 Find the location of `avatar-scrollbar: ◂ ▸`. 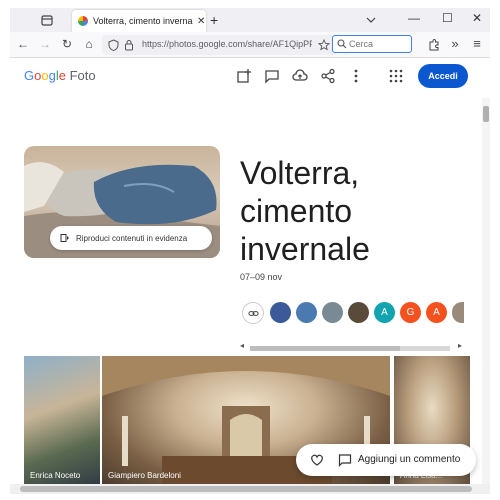

avatar-scrollbar: ◂ ▸ is located at coordinates (353, 346).